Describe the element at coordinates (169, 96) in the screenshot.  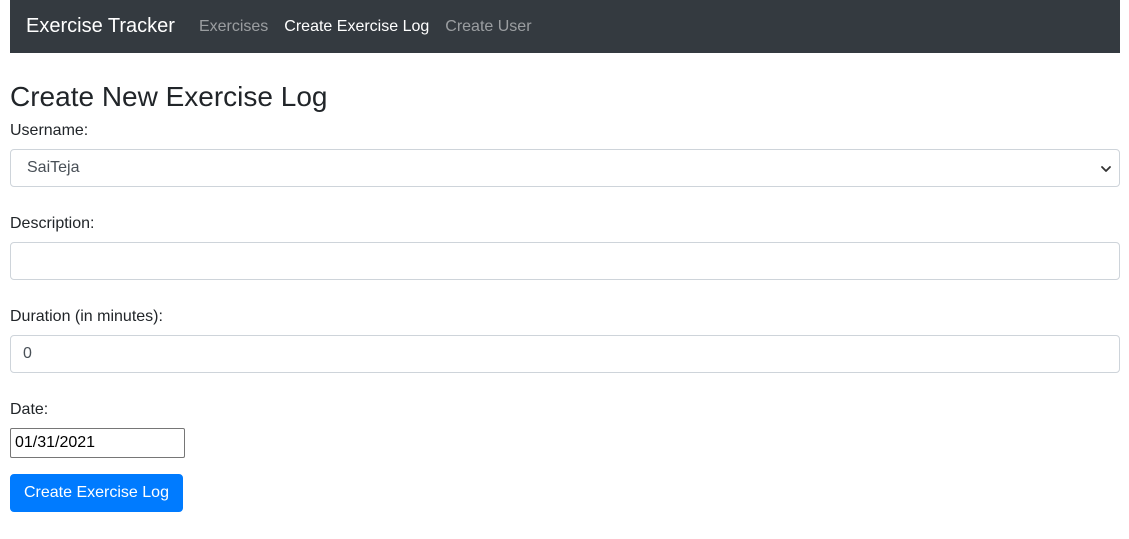
I see `page-title: Create New Exercise Log` at that location.